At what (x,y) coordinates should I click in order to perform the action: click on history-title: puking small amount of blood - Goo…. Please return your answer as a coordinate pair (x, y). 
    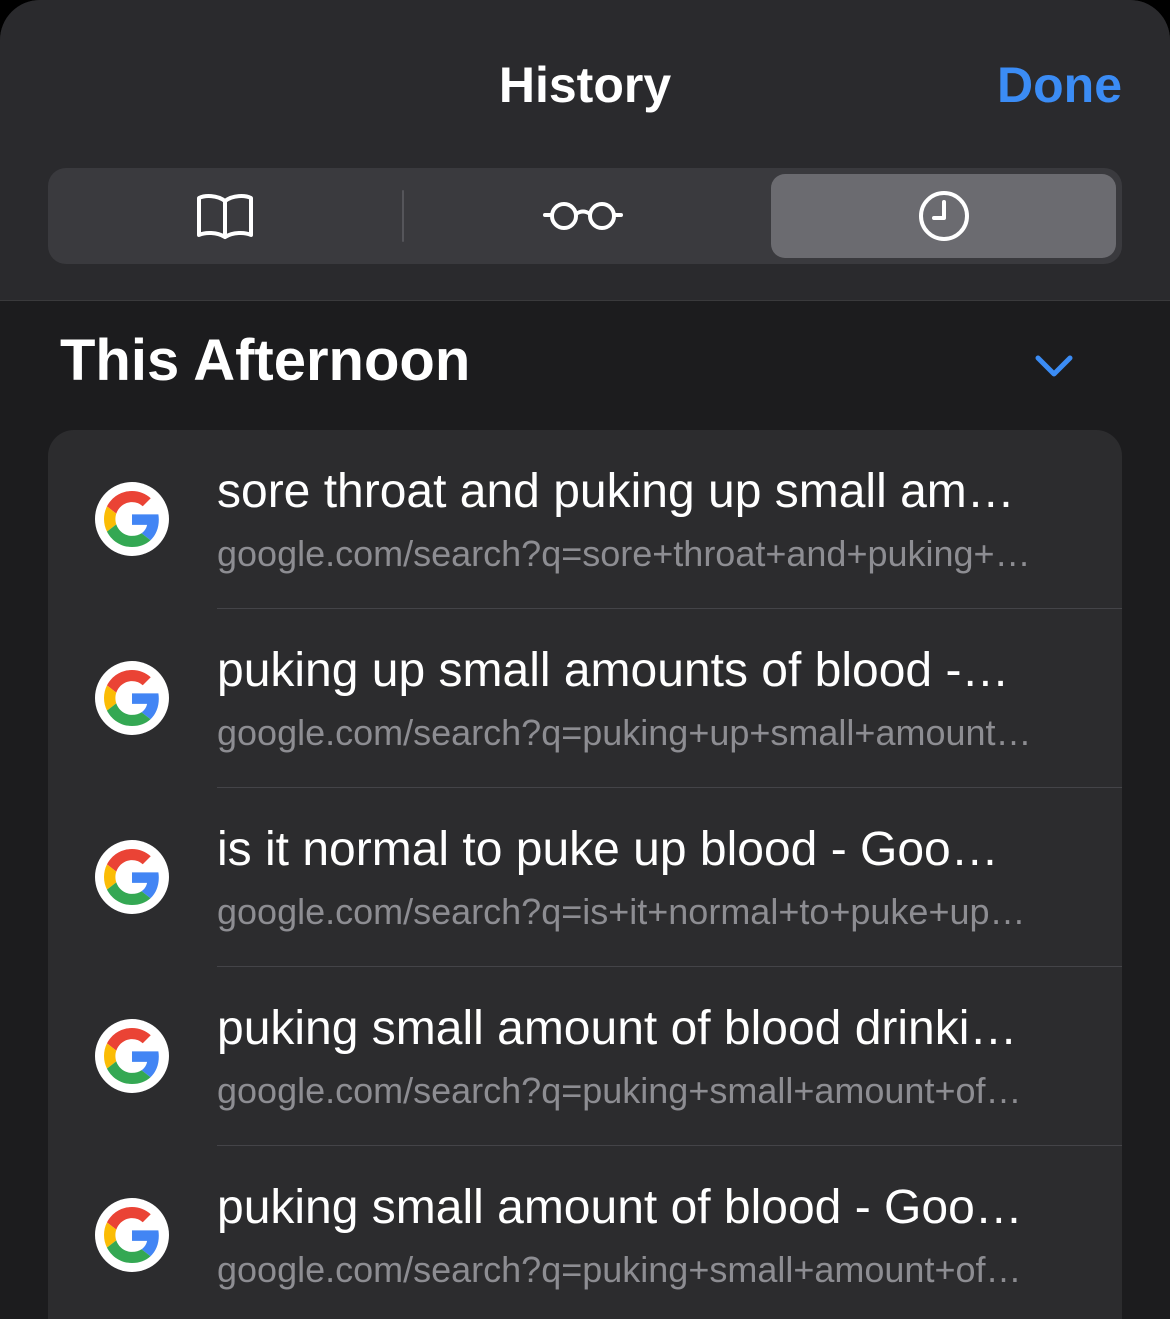
    Looking at the image, I should click on (620, 1207).